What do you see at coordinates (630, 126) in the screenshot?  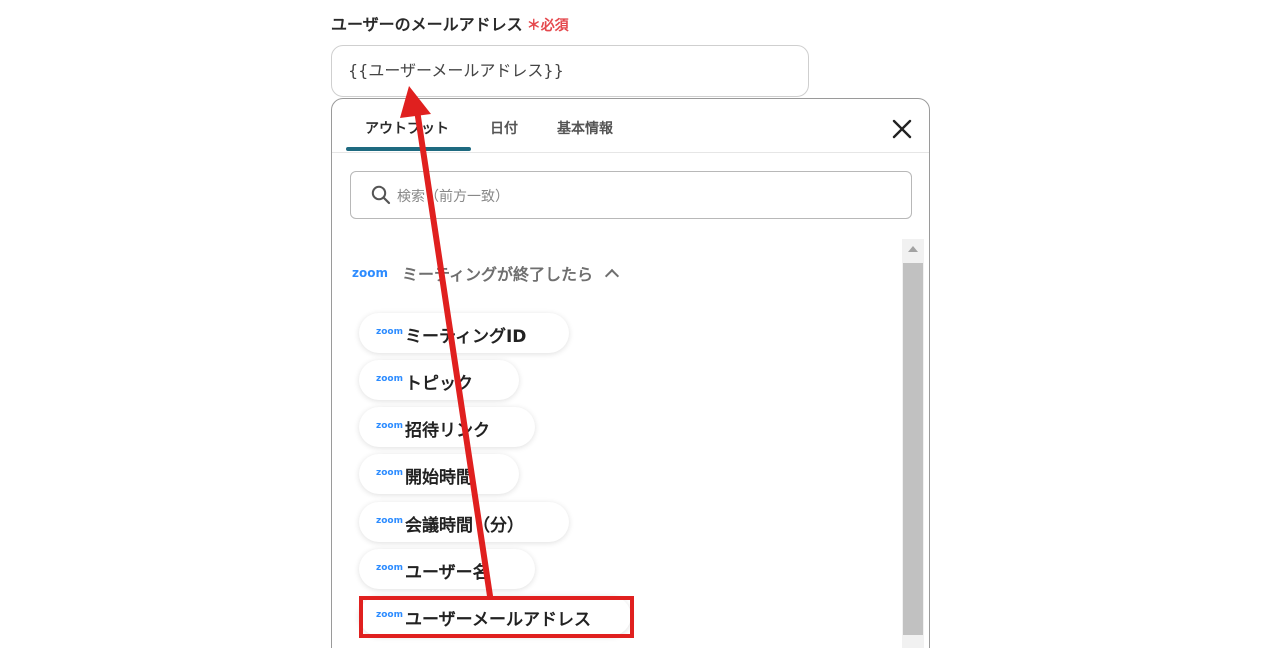 I see `tab-bar: アウトプット 日付 基本情報` at bounding box center [630, 126].